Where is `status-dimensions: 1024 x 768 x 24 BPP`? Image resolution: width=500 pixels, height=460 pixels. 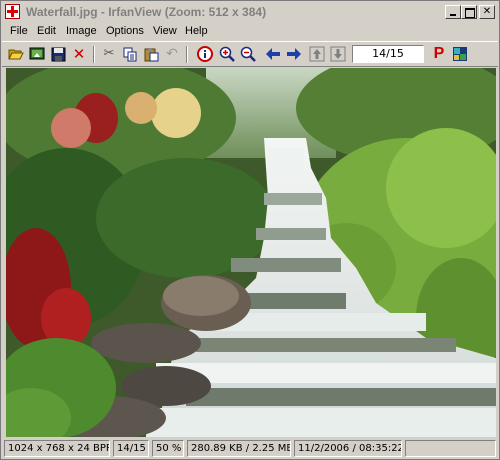
status-dimensions: 1024 x 768 x 24 BPP is located at coordinates (57, 448).